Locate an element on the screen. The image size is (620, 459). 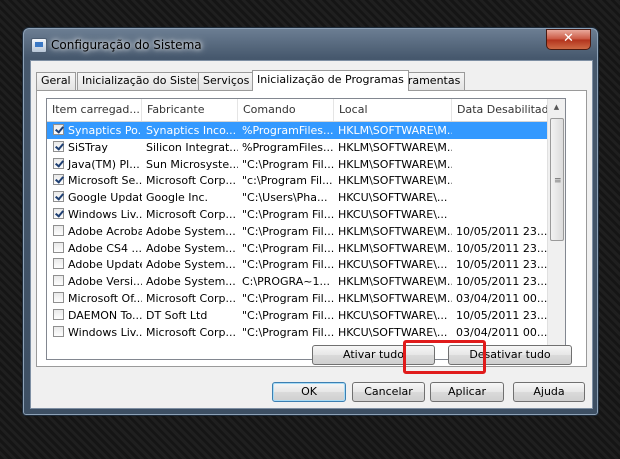
vertical-scrollbar: ▲ ≡ ▼ is located at coordinates (556, 229).